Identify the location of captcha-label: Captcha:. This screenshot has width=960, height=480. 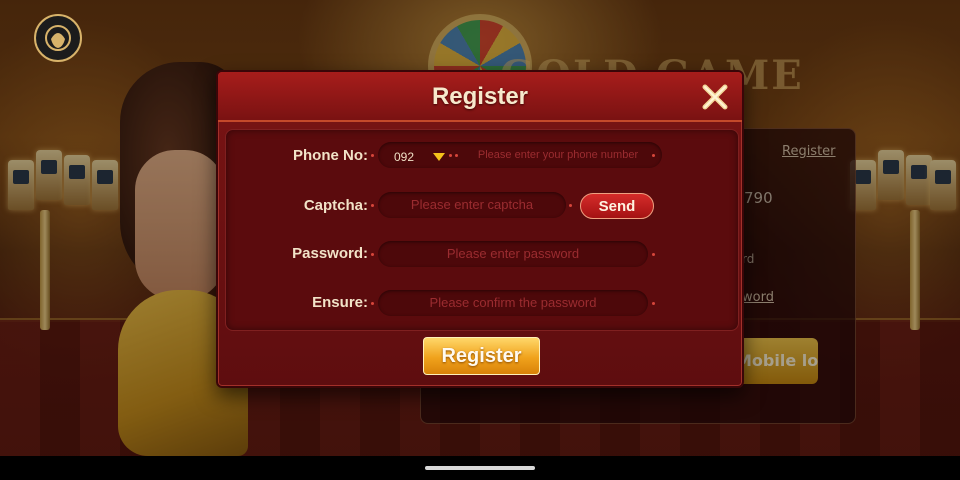
(335, 205).